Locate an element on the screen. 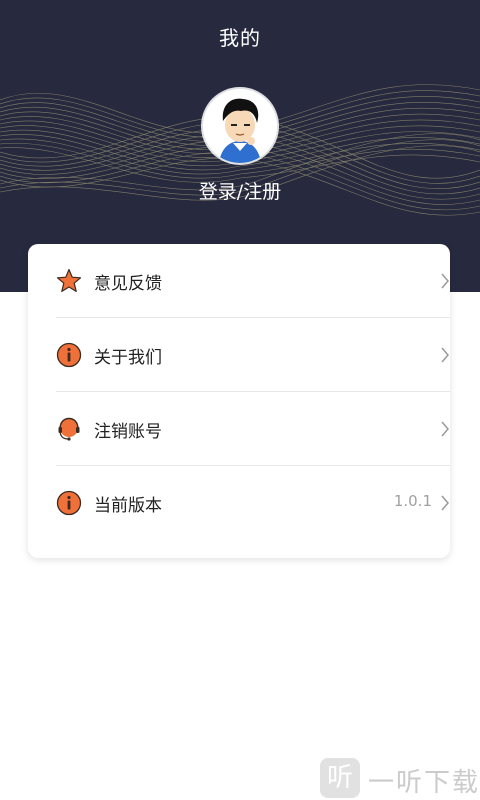  menu-item-label: 注销账号 is located at coordinates (128, 432).